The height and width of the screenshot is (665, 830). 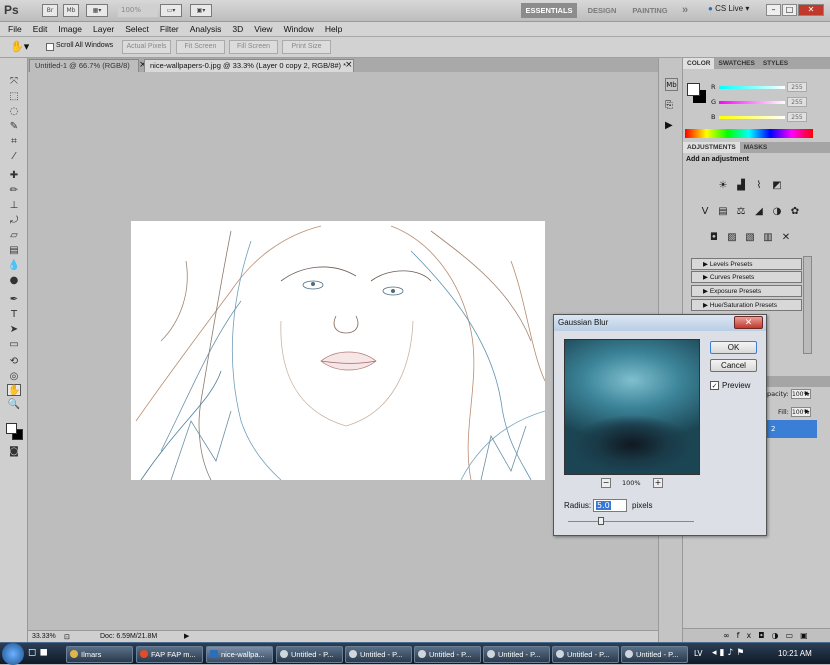 What do you see at coordinates (714, 385) in the screenshot?
I see `preview-checkbox: ✓` at bounding box center [714, 385].